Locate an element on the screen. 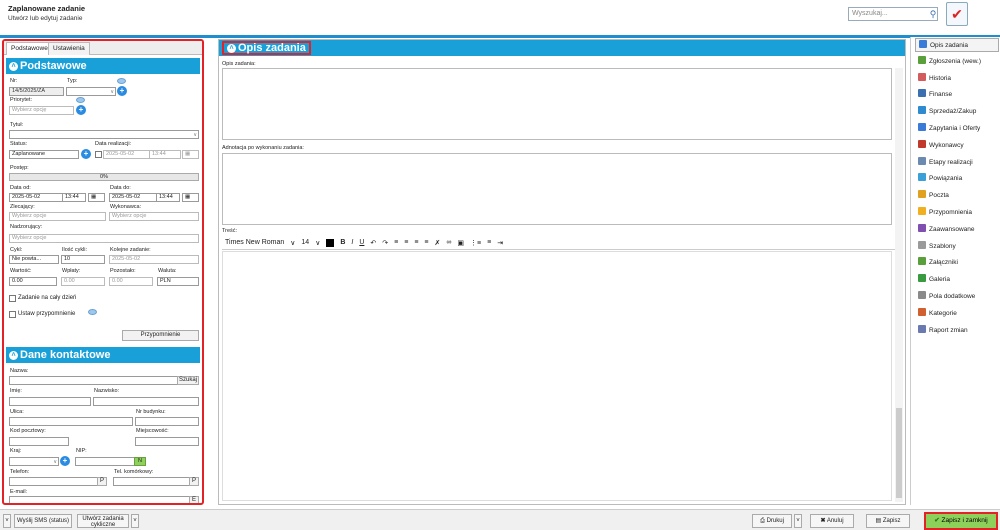  print-button: ⎙ Drukuj is located at coordinates (772, 521).